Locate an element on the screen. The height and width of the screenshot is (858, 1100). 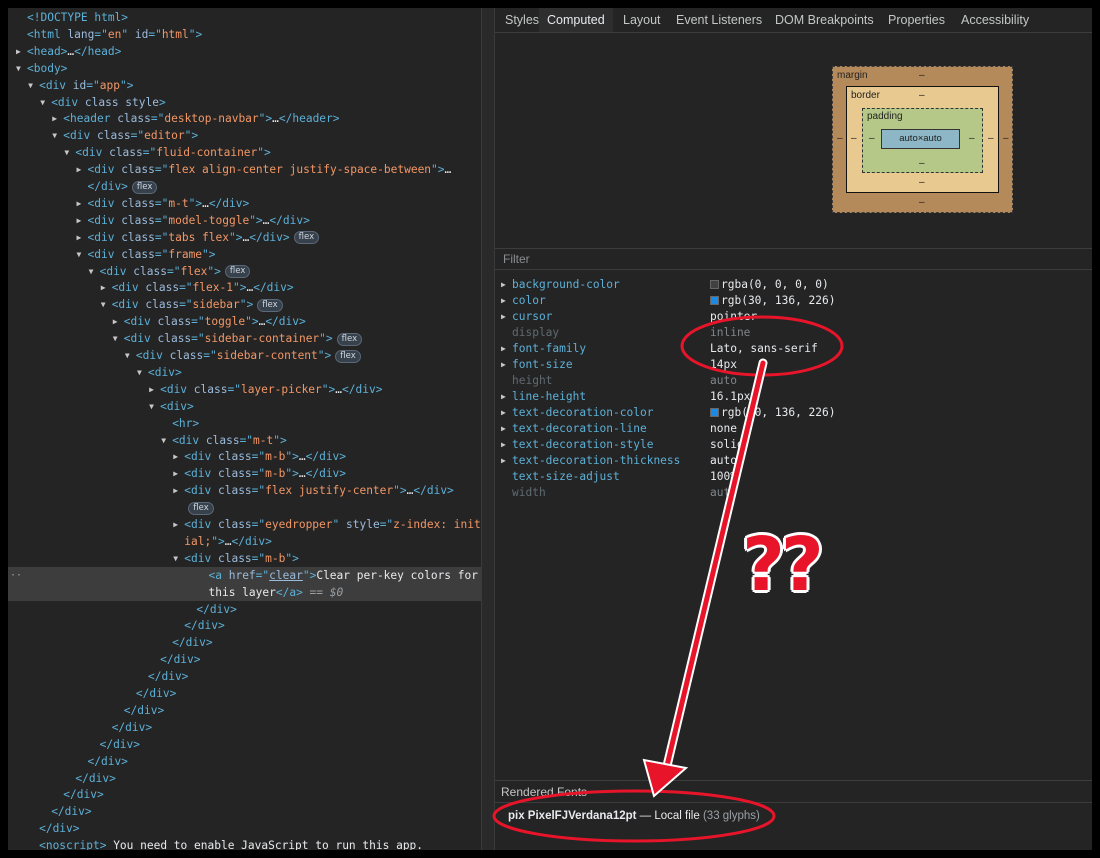
dom-node-line: ▶ <div class="flex-1">…</div> is located at coordinates (244, 287).